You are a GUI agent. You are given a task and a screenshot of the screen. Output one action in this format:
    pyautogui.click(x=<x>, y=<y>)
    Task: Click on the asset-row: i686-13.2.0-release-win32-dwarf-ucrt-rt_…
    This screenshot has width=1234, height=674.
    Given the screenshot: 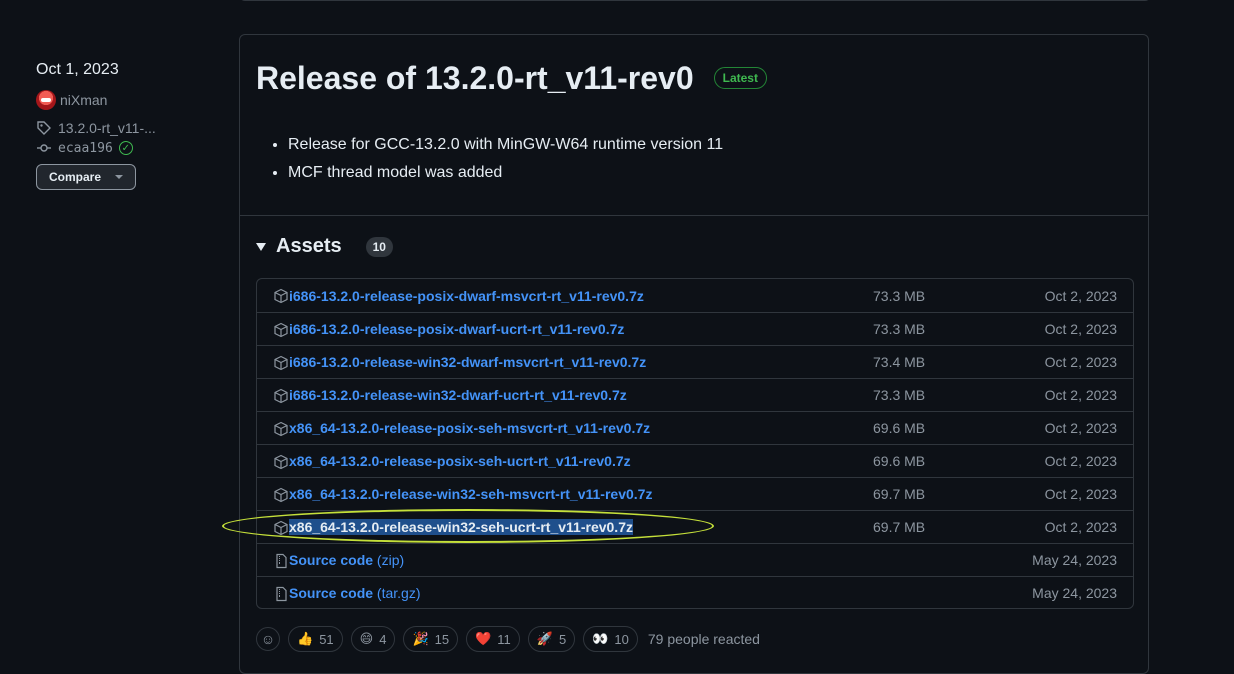 What is the action you would take?
    pyautogui.click(x=695, y=394)
    